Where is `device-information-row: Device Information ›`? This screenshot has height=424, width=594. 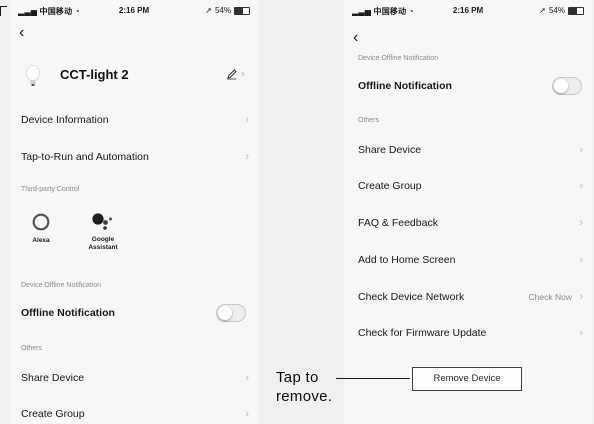
device-information-row: Device Information › is located at coordinates (134, 120).